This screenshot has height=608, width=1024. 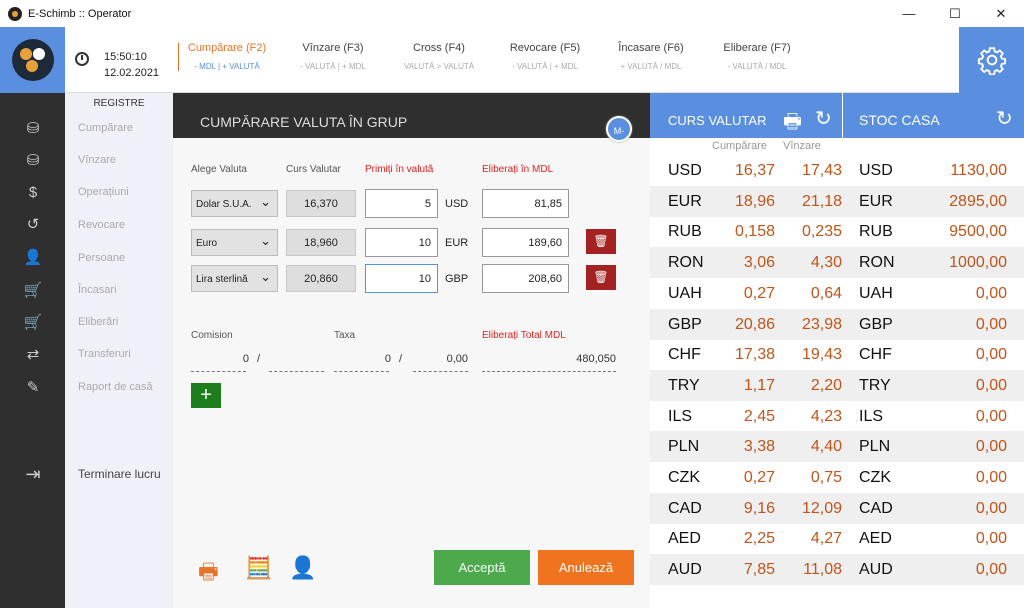 I want to click on transfer-icon: ⇄, so click(x=33, y=355).